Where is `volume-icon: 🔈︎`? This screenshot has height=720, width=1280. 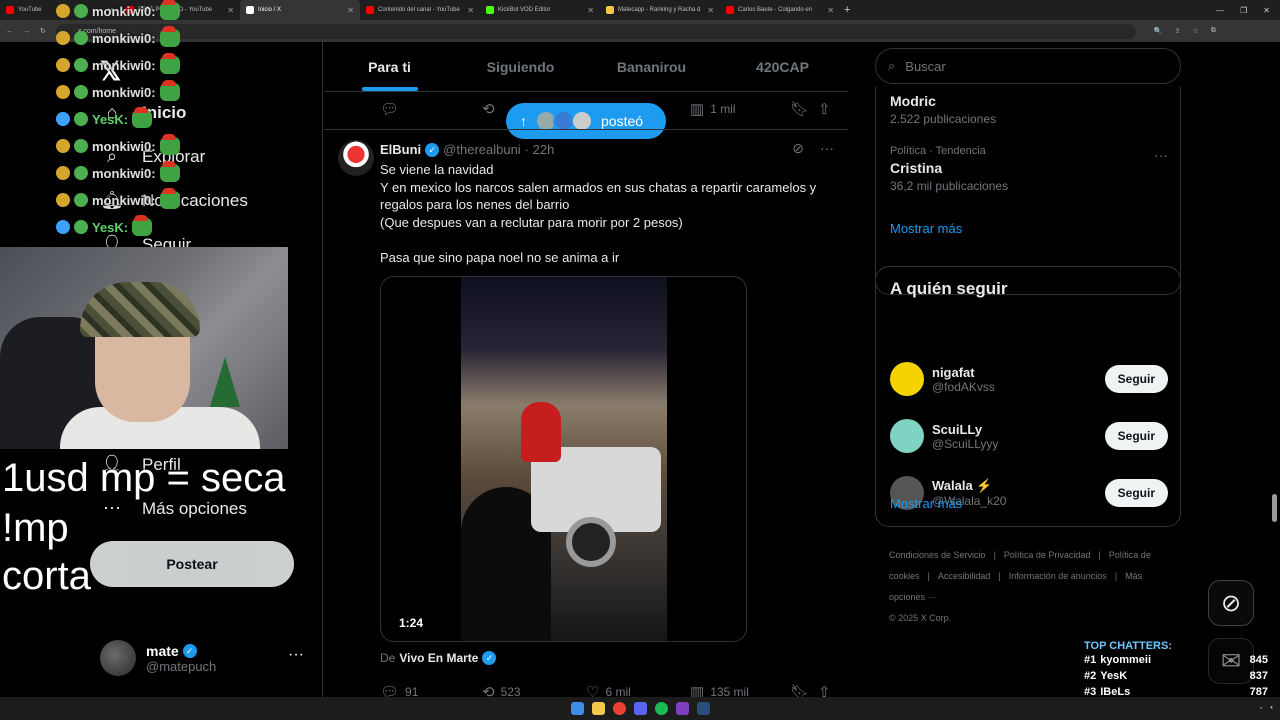 volume-icon: 🔈︎ is located at coordinates (1272, 708).